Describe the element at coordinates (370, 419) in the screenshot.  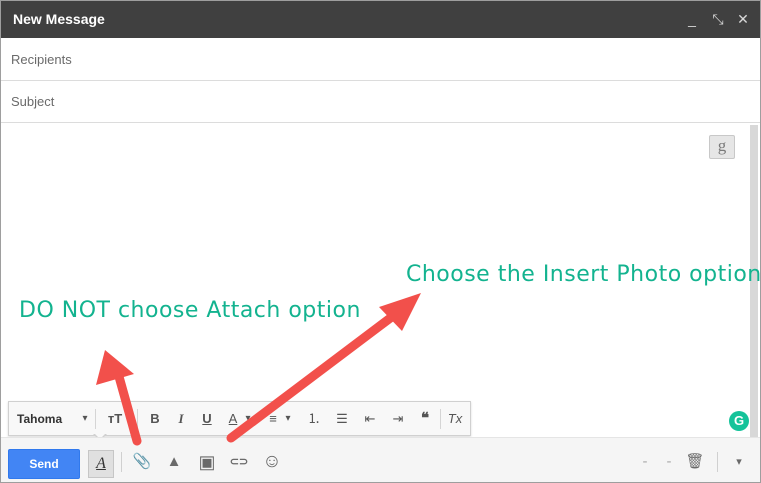
I see `indent-less-icon: ⇤` at that location.